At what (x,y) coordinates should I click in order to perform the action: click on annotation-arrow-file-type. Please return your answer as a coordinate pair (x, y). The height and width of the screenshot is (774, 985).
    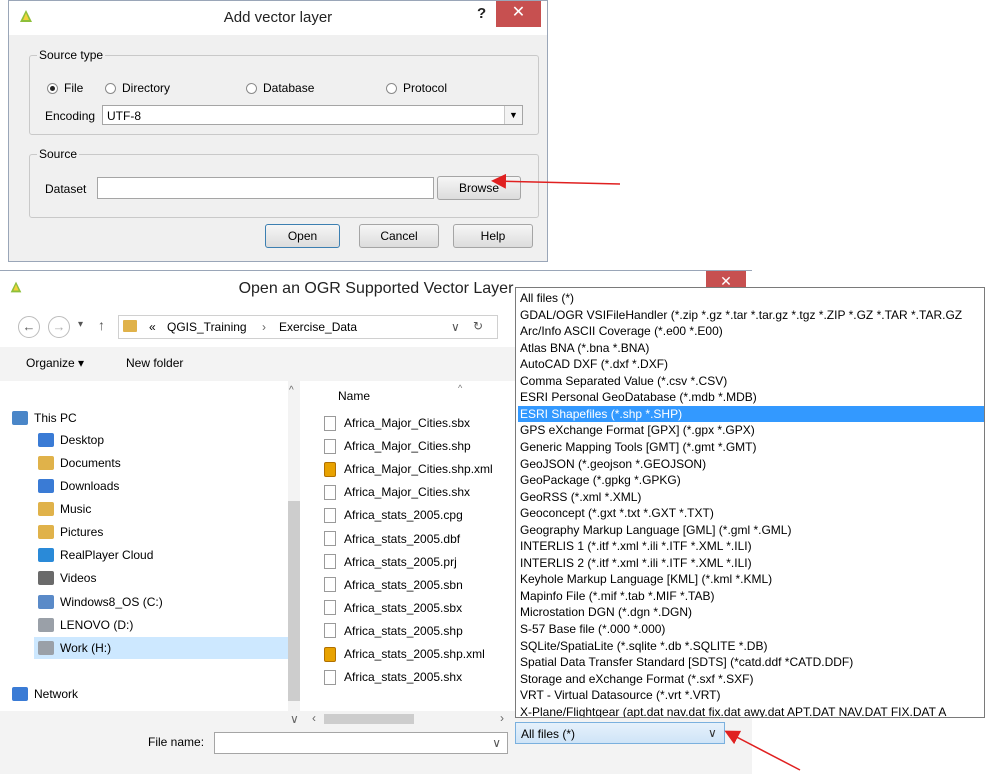
    Looking at the image, I should click on (762, 750).